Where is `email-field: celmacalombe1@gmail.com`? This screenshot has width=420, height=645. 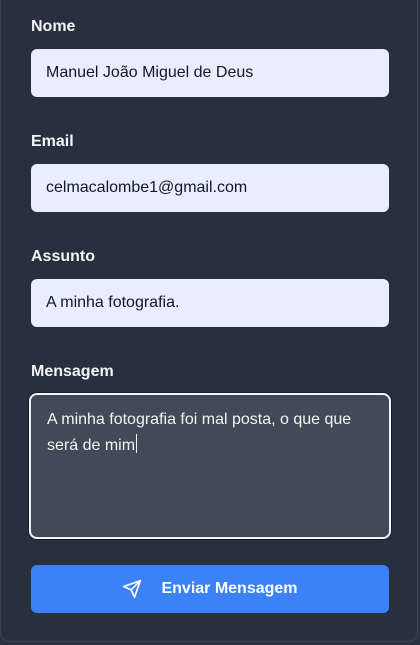
email-field: celmacalombe1@gmail.com is located at coordinates (210, 188).